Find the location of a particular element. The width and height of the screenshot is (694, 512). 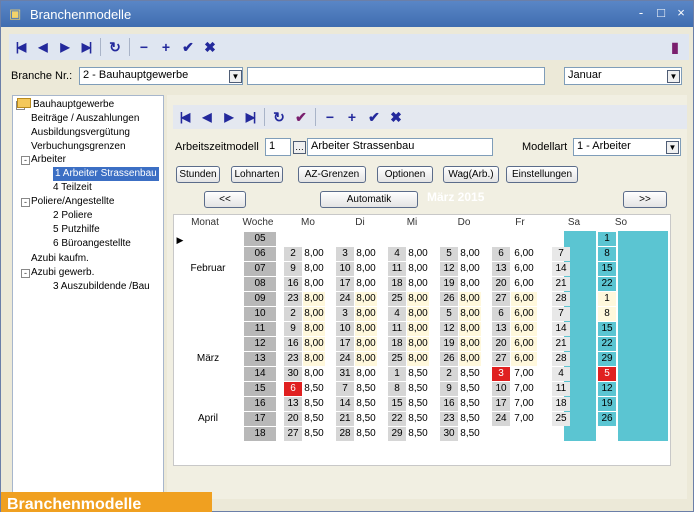

previous-record-icon: ◀ is located at coordinates (206, 117).